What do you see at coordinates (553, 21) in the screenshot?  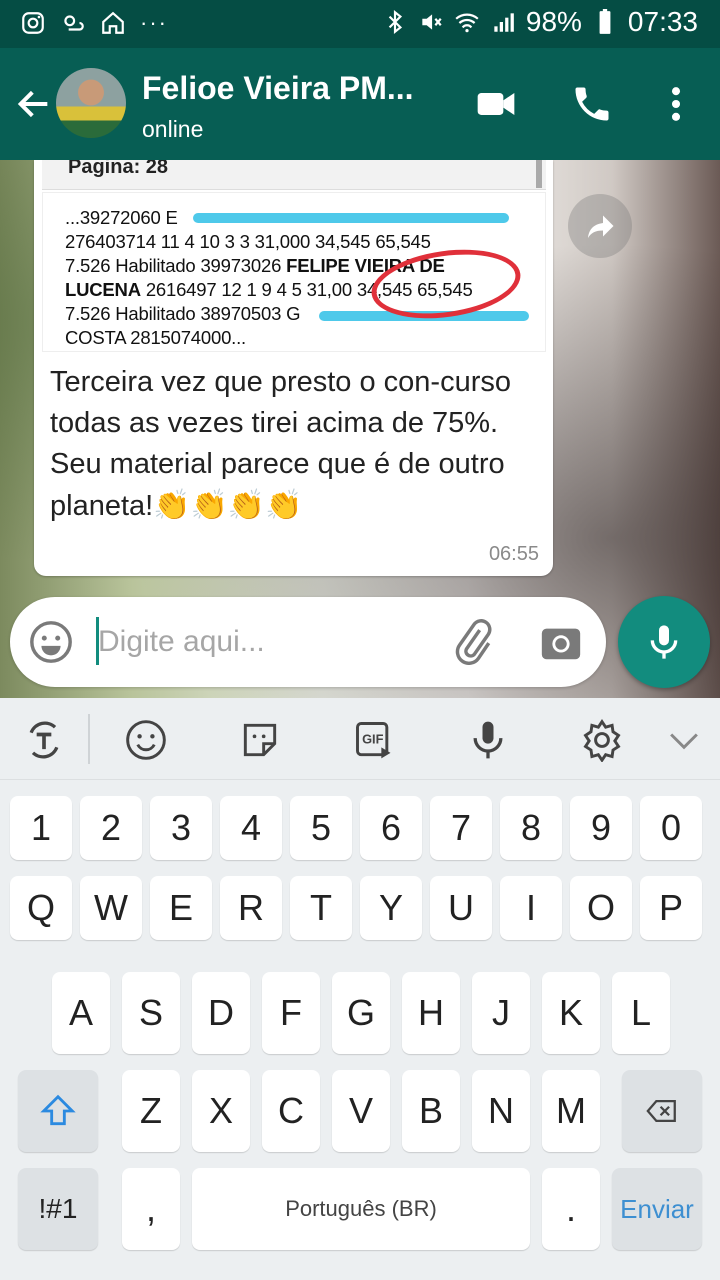 I see `battery-percent: 98%` at bounding box center [553, 21].